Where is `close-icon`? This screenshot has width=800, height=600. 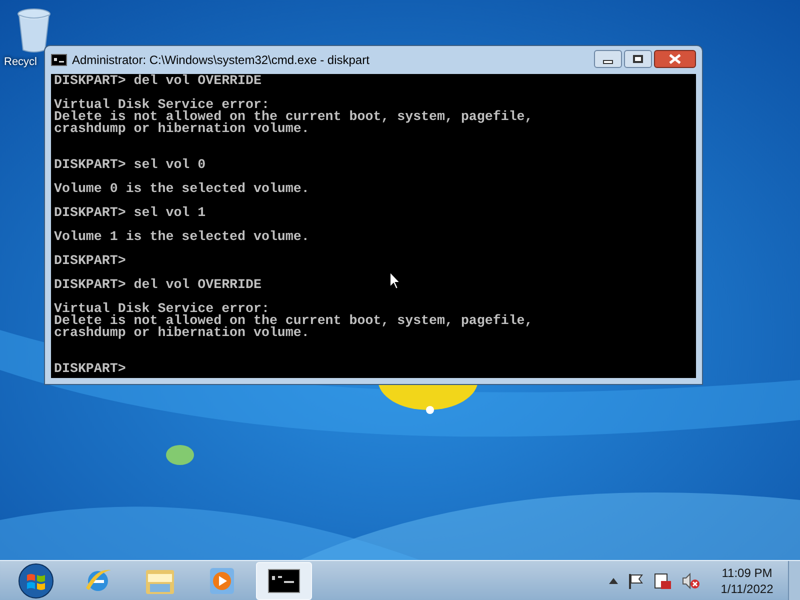 close-icon is located at coordinates (675, 59).